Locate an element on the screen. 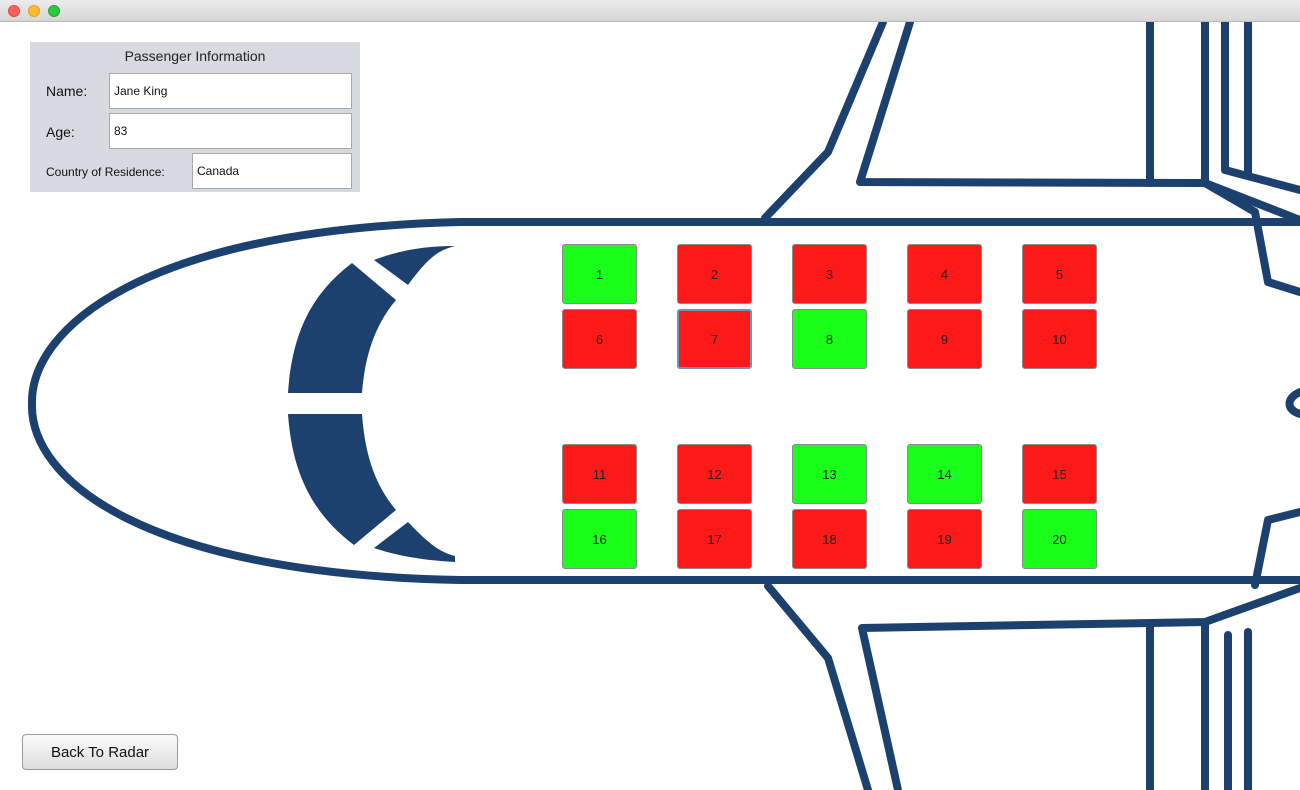 The image size is (1300, 790). seat-button-3: 3 is located at coordinates (829, 274).